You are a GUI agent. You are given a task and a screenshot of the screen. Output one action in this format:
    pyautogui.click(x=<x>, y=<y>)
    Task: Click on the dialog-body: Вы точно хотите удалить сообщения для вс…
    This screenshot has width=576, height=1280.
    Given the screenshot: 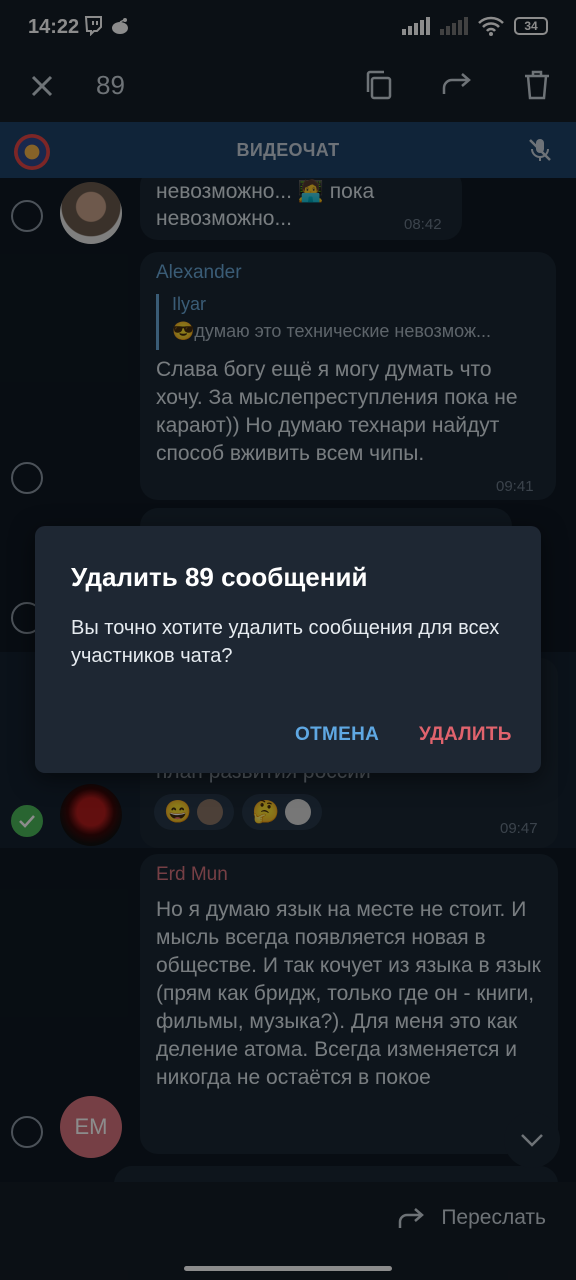 What is the action you would take?
    pyautogui.click(x=285, y=642)
    